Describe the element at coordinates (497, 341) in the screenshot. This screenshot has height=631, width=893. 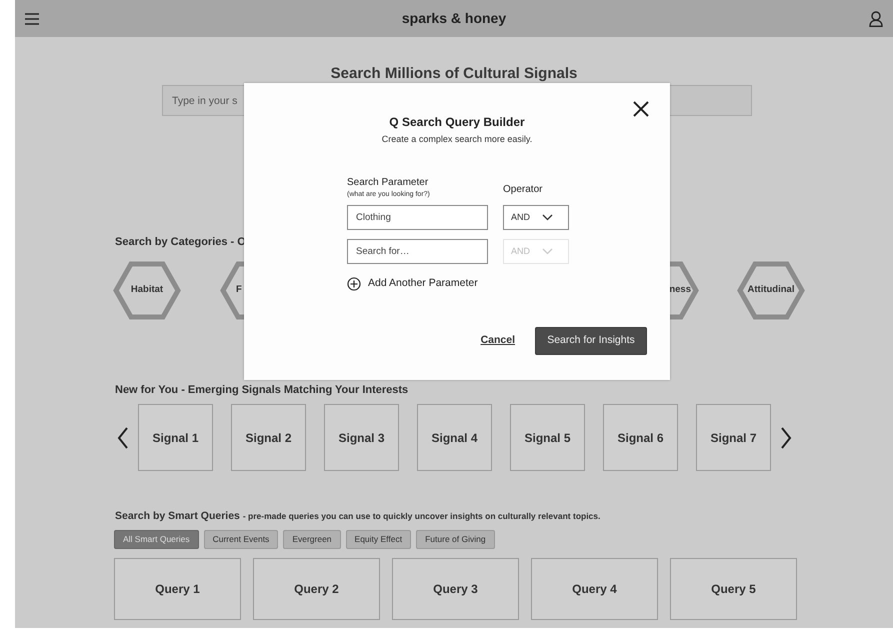
I see `cancel-link: Cancel` at that location.